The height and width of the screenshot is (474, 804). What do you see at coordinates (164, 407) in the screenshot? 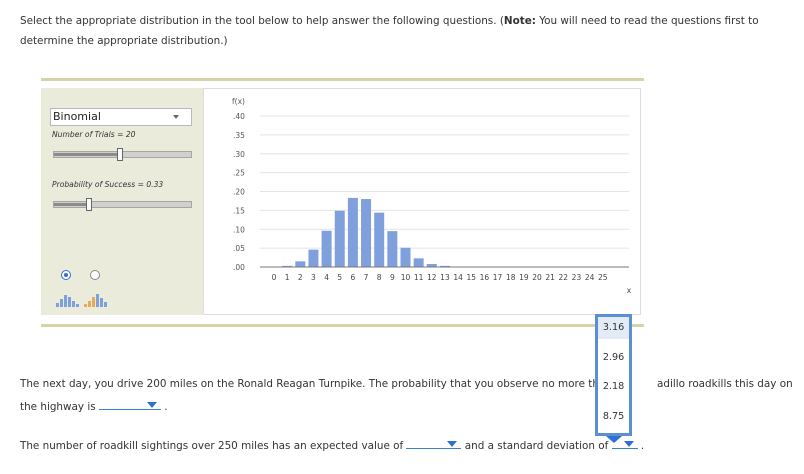
I see `question-1-text-d: .` at bounding box center [164, 407].